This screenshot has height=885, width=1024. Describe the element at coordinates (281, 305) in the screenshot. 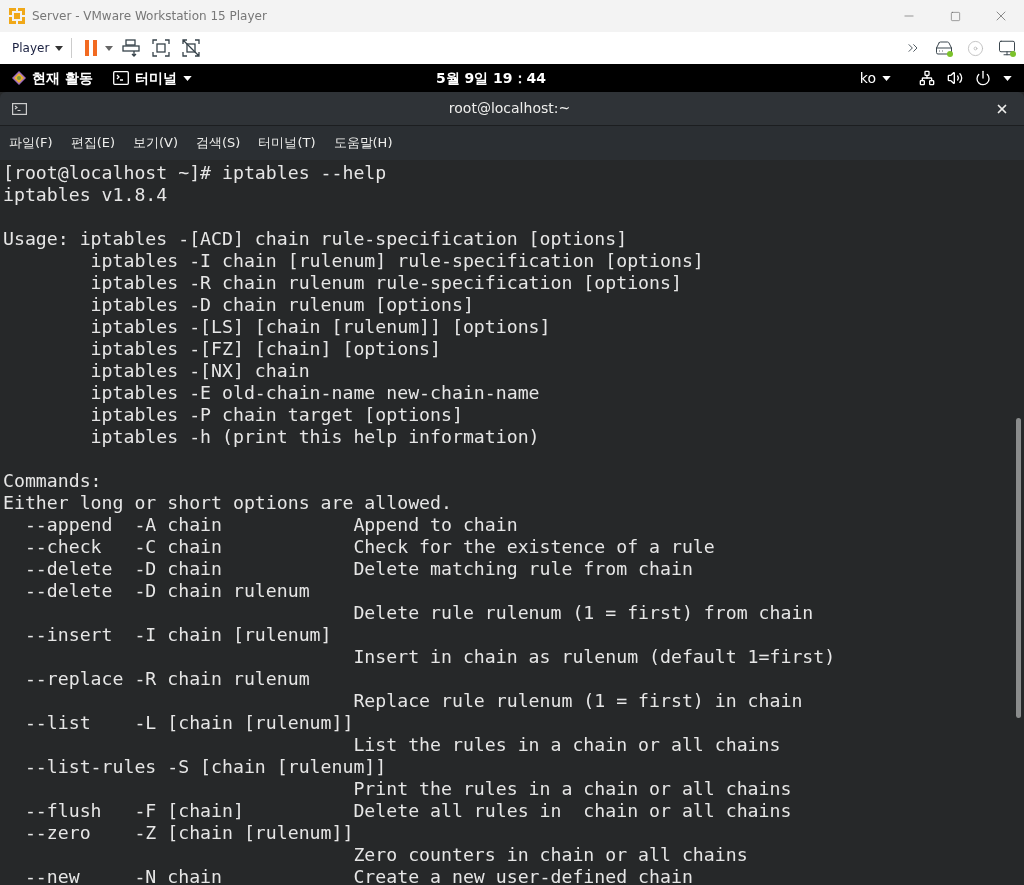

I see `terminal-line: iptables -D chain rulenum [options]` at that location.